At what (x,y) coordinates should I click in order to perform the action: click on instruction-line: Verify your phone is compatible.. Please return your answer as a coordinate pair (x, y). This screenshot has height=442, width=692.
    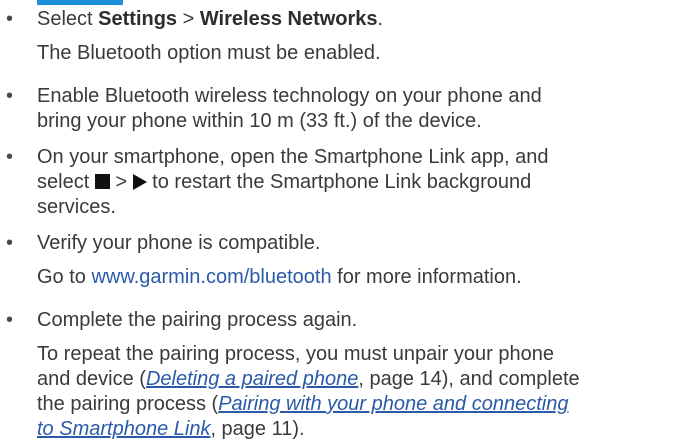
    Looking at the image, I should click on (179, 243).